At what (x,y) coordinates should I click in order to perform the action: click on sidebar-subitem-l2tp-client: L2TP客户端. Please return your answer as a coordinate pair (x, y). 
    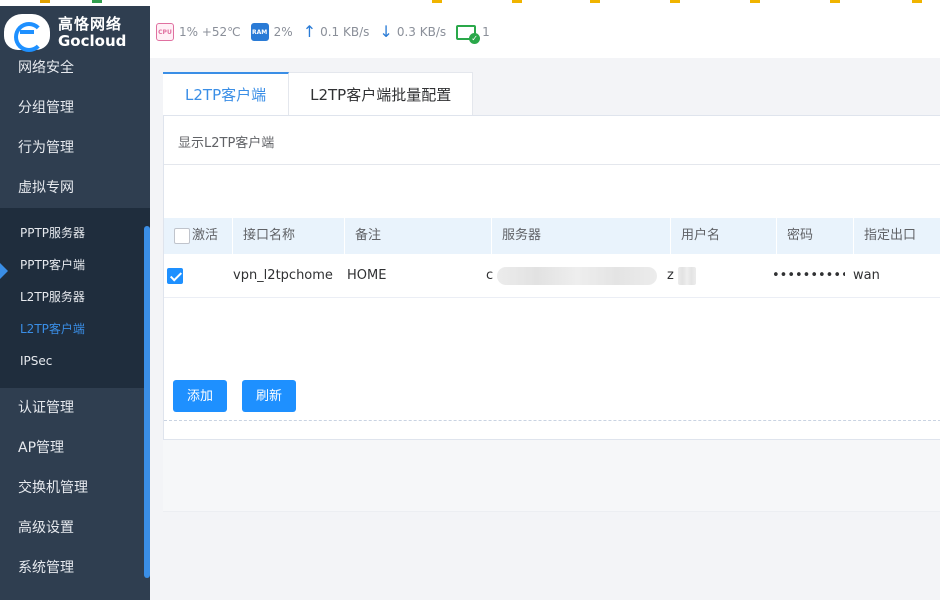
    Looking at the image, I should click on (75, 329).